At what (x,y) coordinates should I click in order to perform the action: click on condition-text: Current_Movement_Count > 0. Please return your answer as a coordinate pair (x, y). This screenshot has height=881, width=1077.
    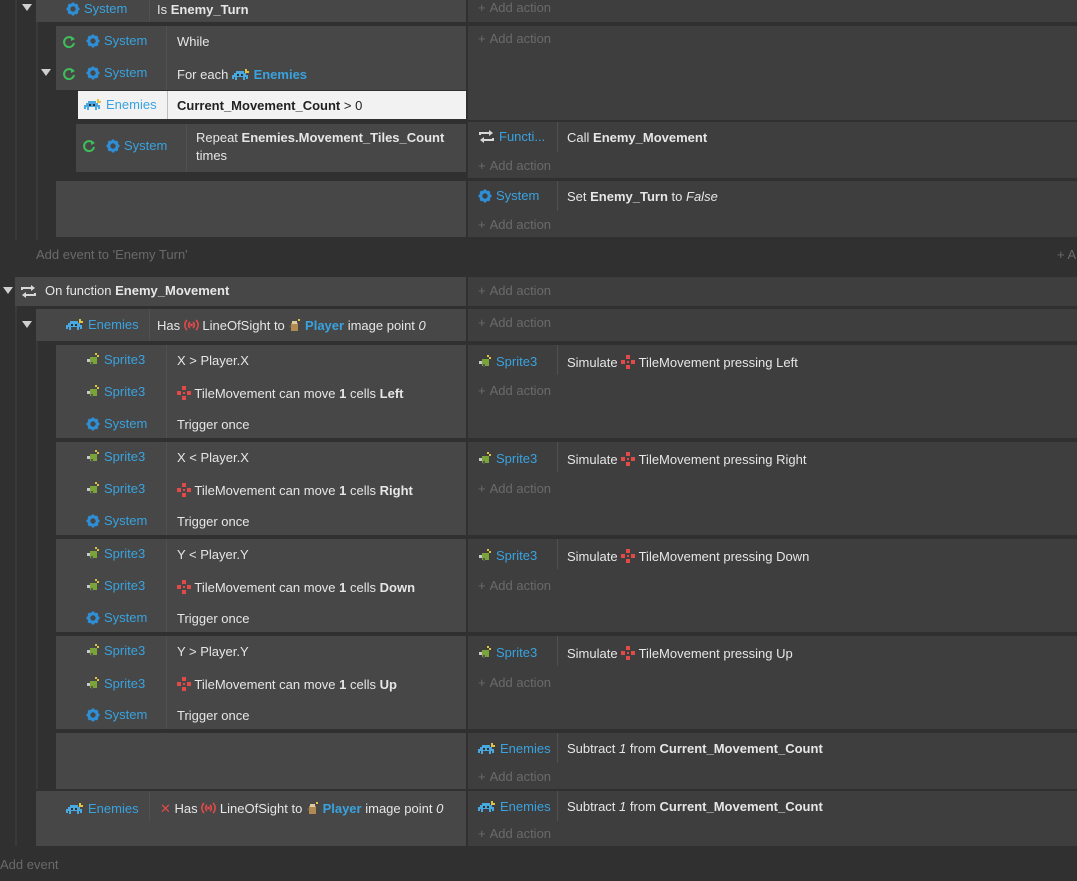
    Looking at the image, I should click on (270, 105).